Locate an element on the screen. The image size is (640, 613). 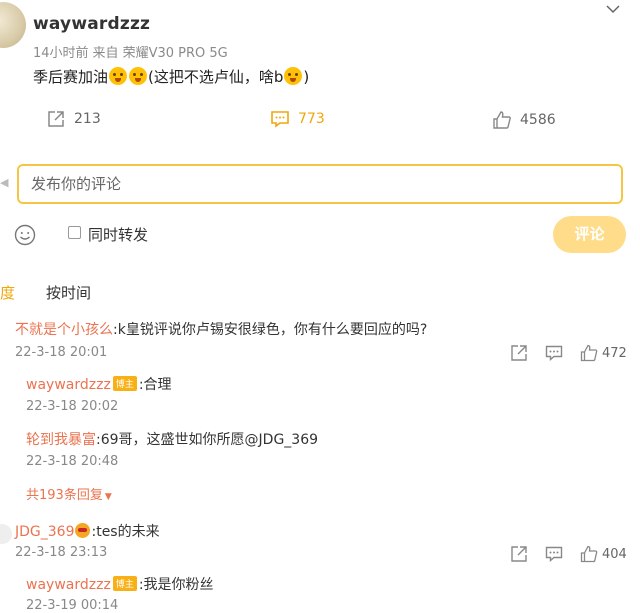
comment-like-count: 404 is located at coordinates (614, 554).